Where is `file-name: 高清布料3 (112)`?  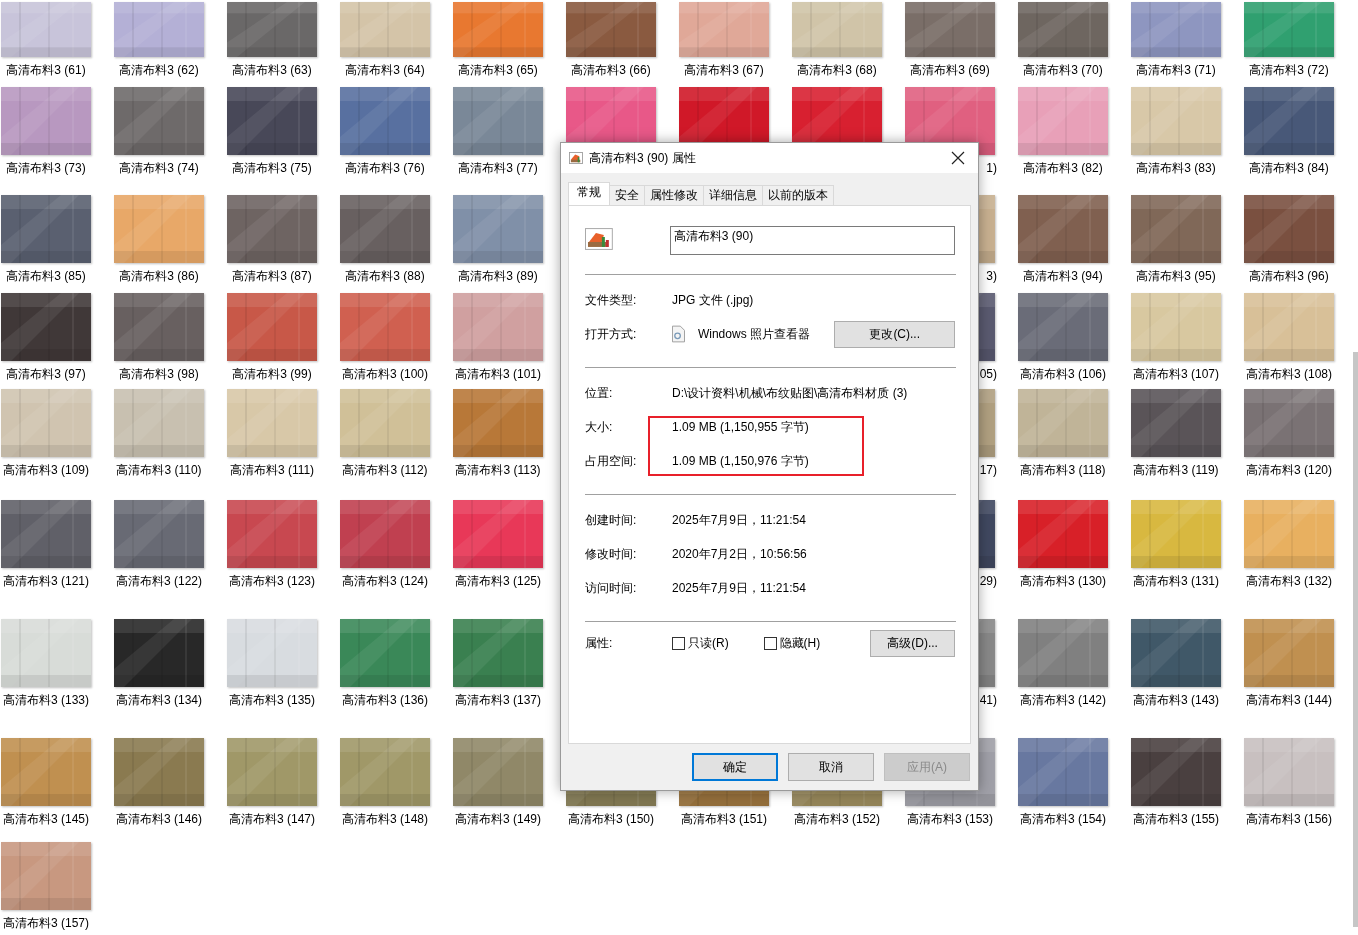
file-name: 高清布料3 (112) is located at coordinates (385, 470).